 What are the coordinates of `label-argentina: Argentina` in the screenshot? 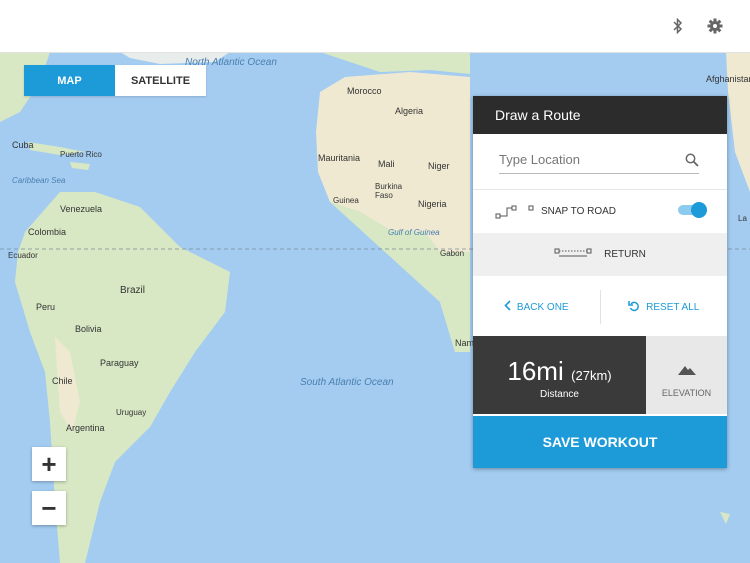 It's located at (85, 428).